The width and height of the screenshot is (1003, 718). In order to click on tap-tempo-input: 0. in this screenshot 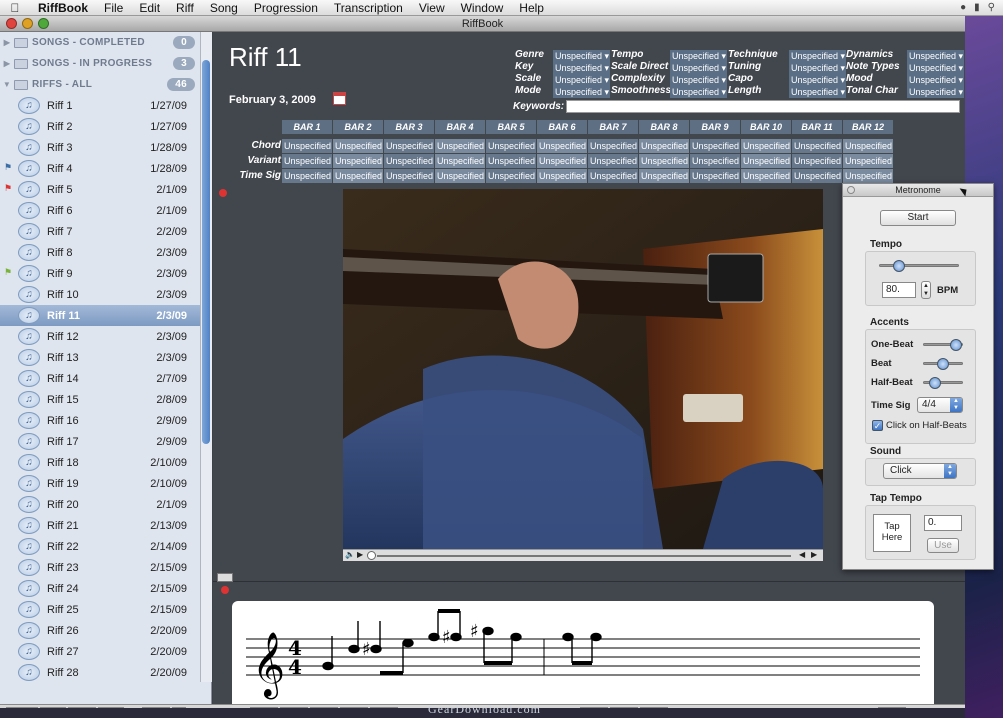, I will do `click(943, 523)`.